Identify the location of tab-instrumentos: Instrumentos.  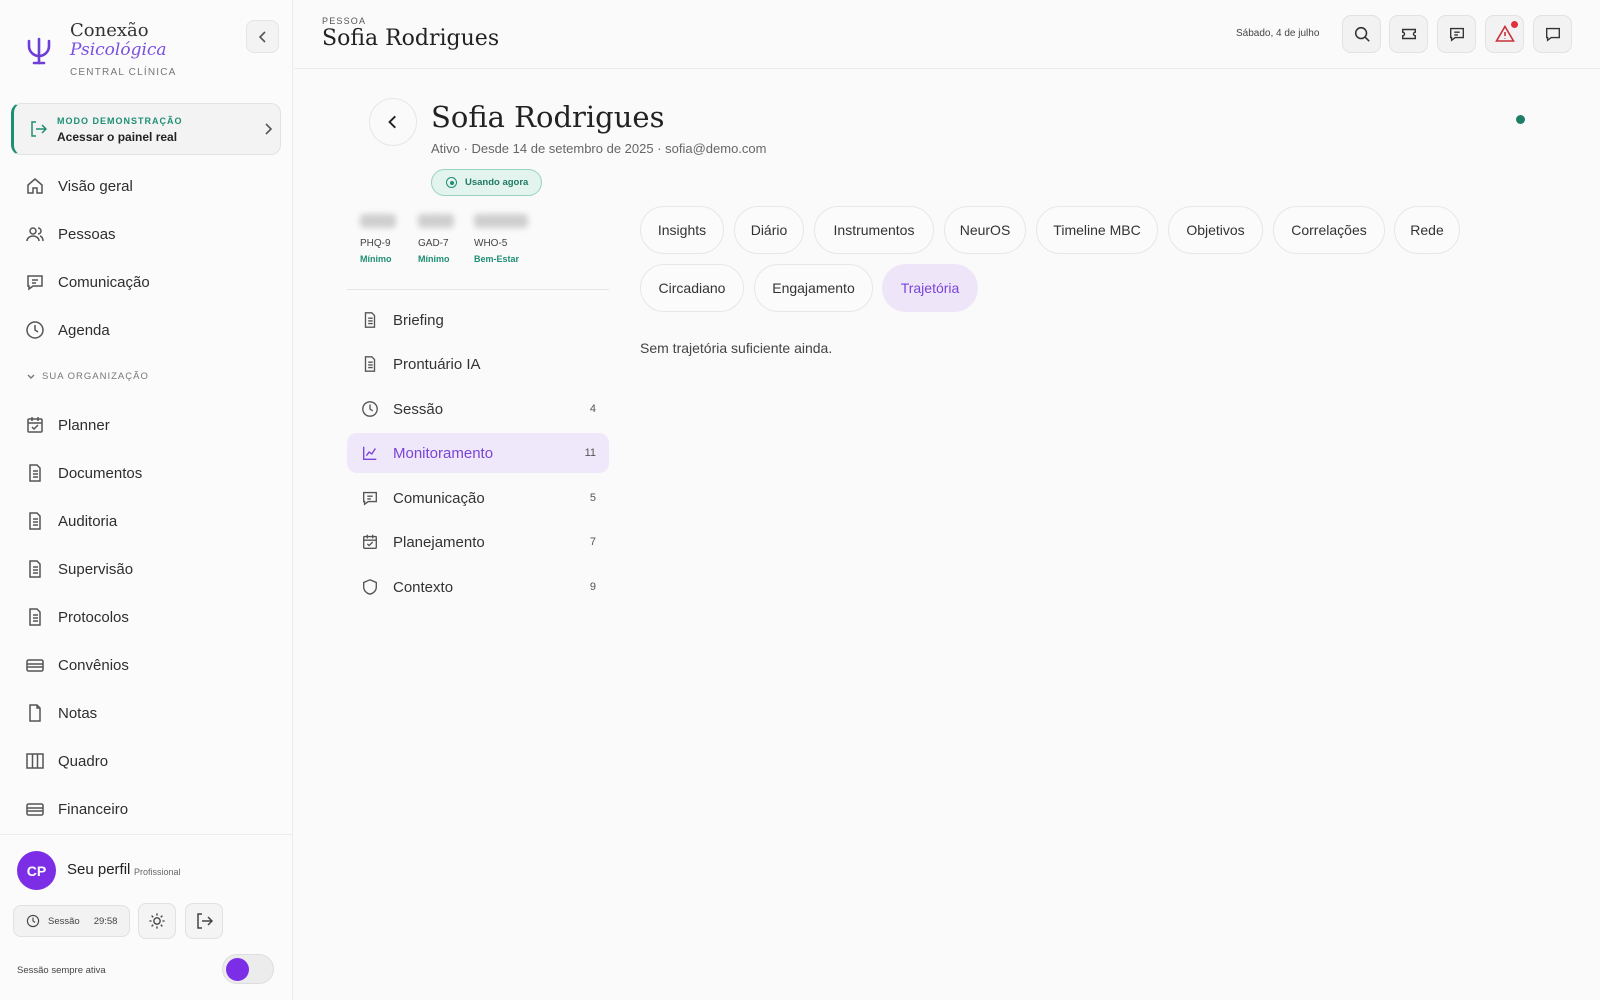
(874, 230).